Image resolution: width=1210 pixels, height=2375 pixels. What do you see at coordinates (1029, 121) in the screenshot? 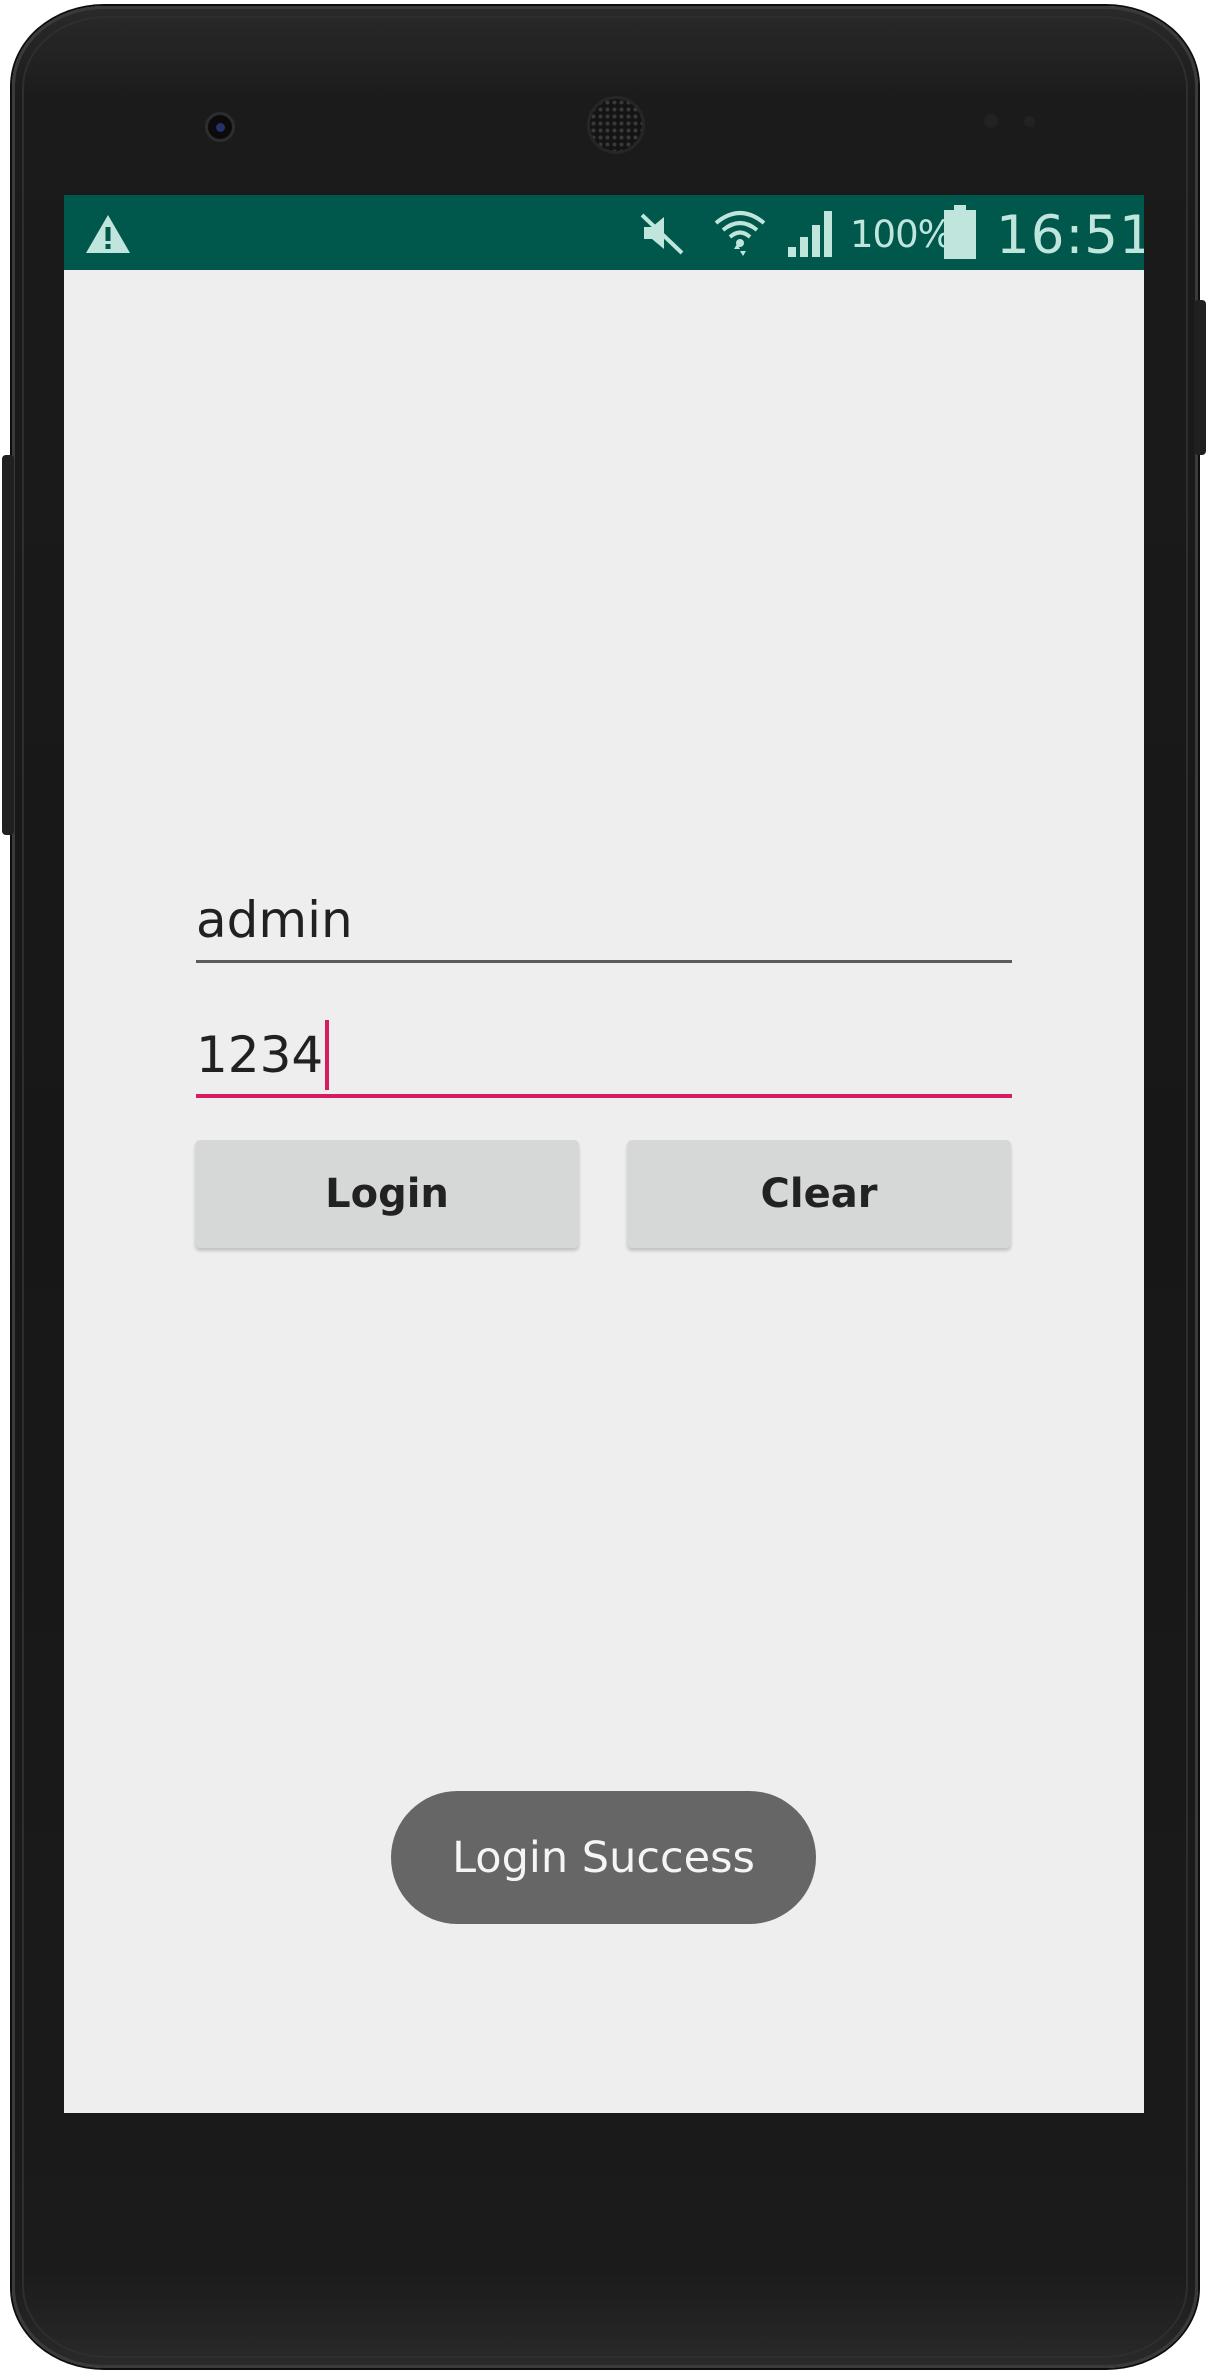
I see `light-sensor` at bounding box center [1029, 121].